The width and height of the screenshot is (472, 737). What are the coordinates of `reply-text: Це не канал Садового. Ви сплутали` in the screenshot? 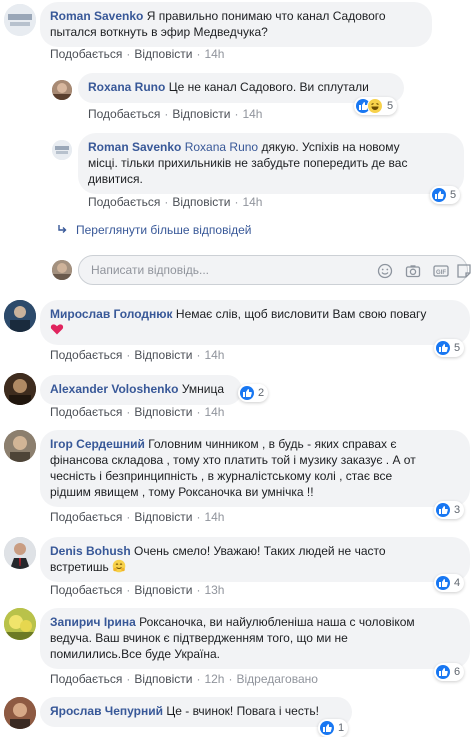 It's located at (268, 87).